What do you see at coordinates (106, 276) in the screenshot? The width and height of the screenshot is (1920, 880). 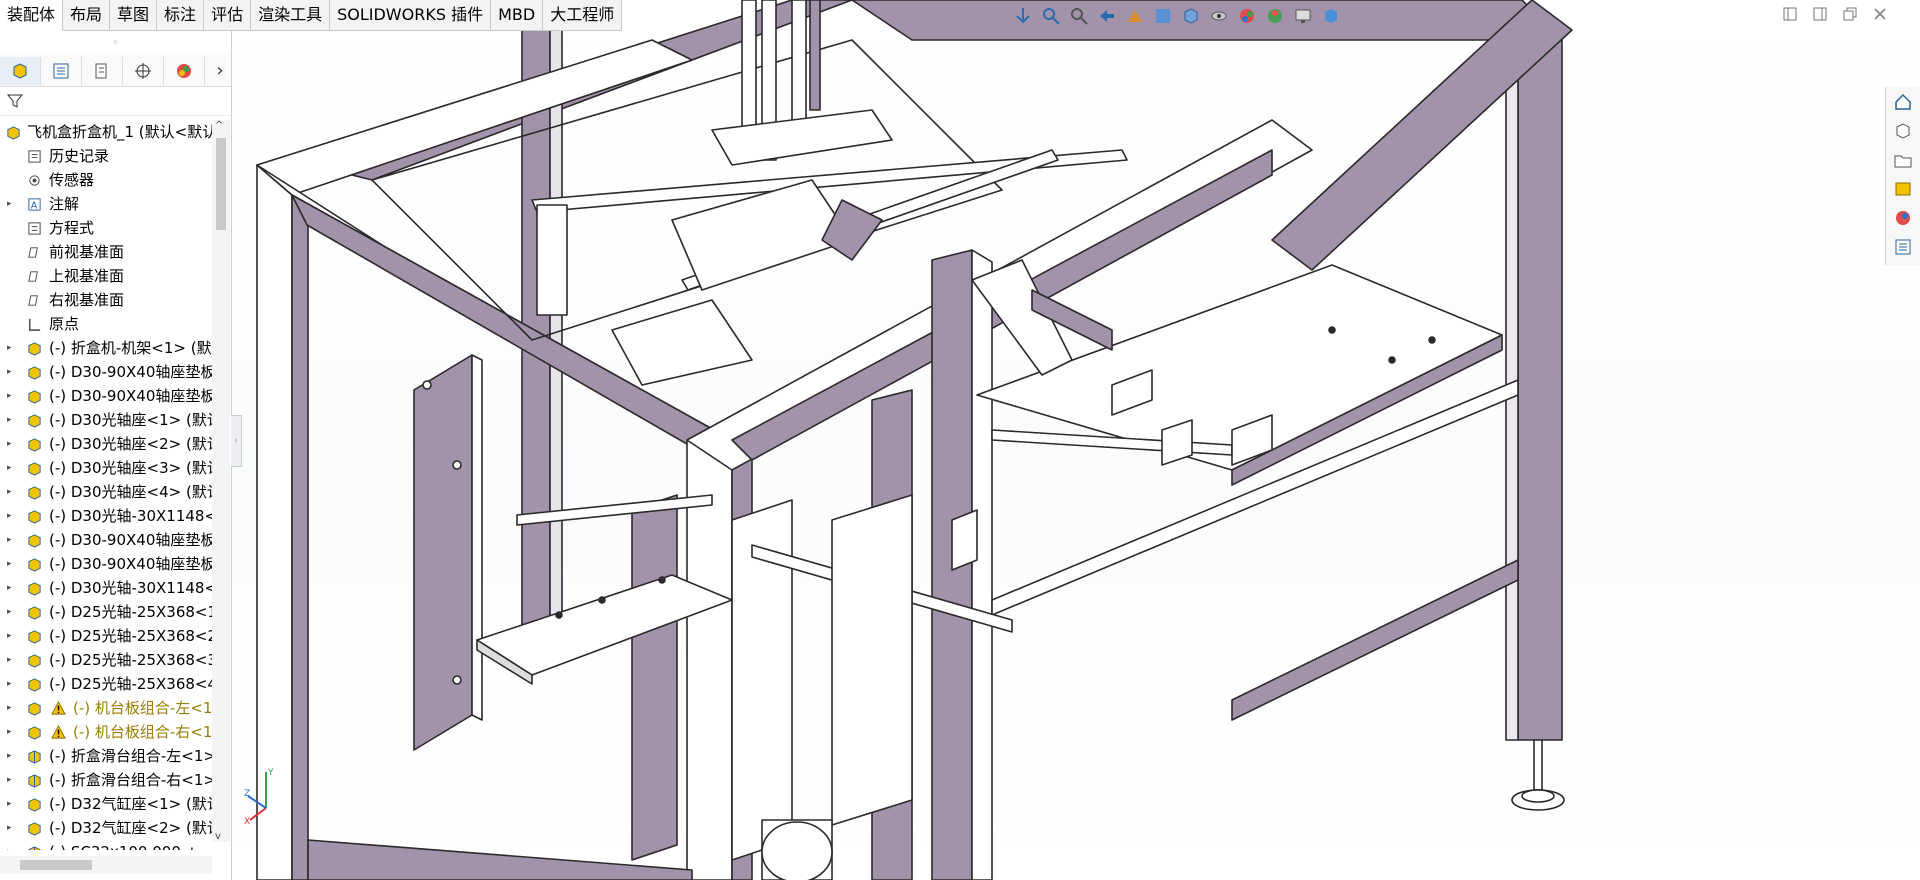 I see `tree-item: 上视基准面` at bounding box center [106, 276].